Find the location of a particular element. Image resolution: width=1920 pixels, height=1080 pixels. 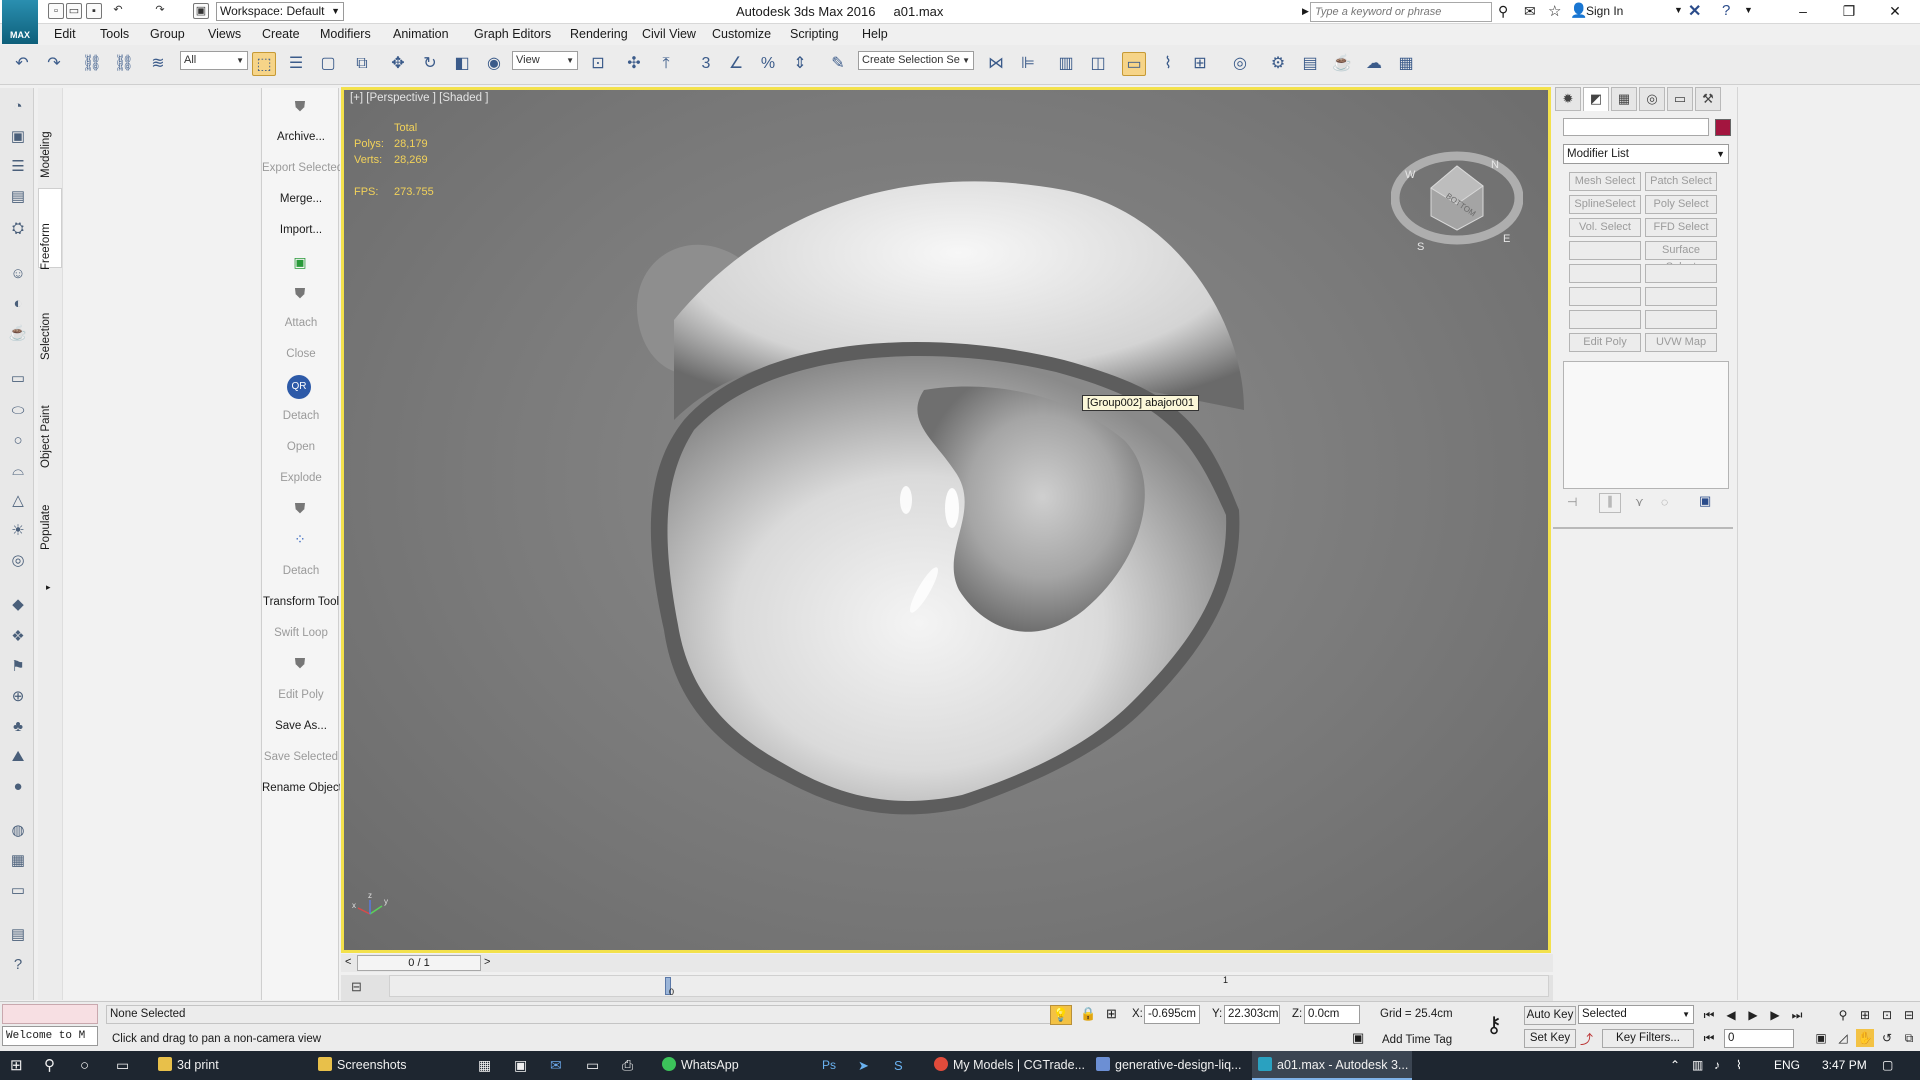

select-object-icon: ⬚ is located at coordinates (264, 64).